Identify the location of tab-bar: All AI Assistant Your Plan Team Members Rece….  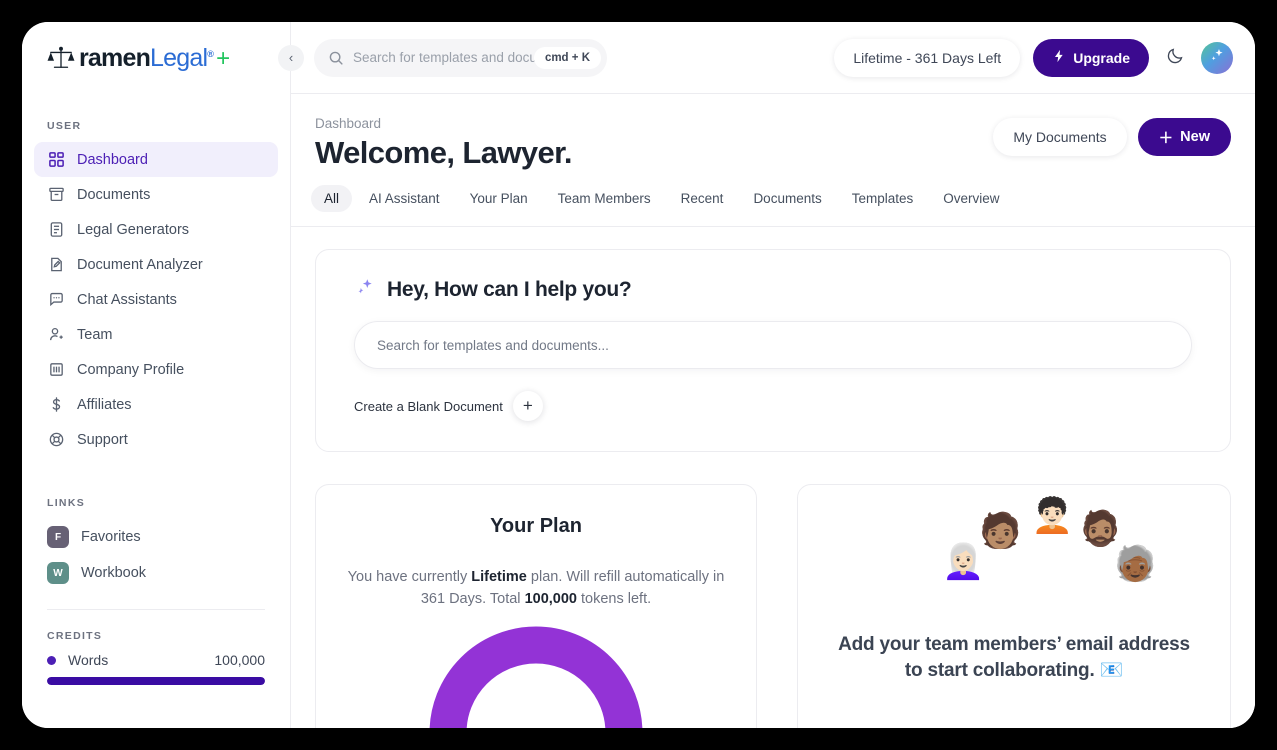
(773, 199).